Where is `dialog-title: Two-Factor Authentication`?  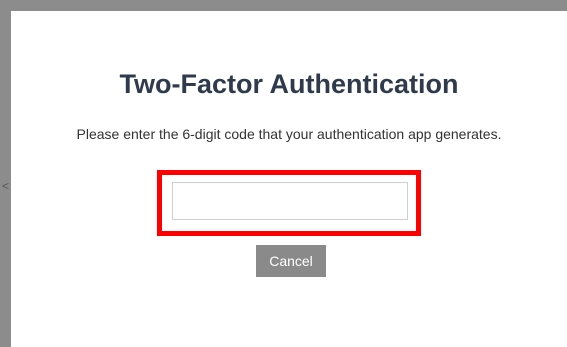 dialog-title: Two-Factor Authentication is located at coordinates (289, 84).